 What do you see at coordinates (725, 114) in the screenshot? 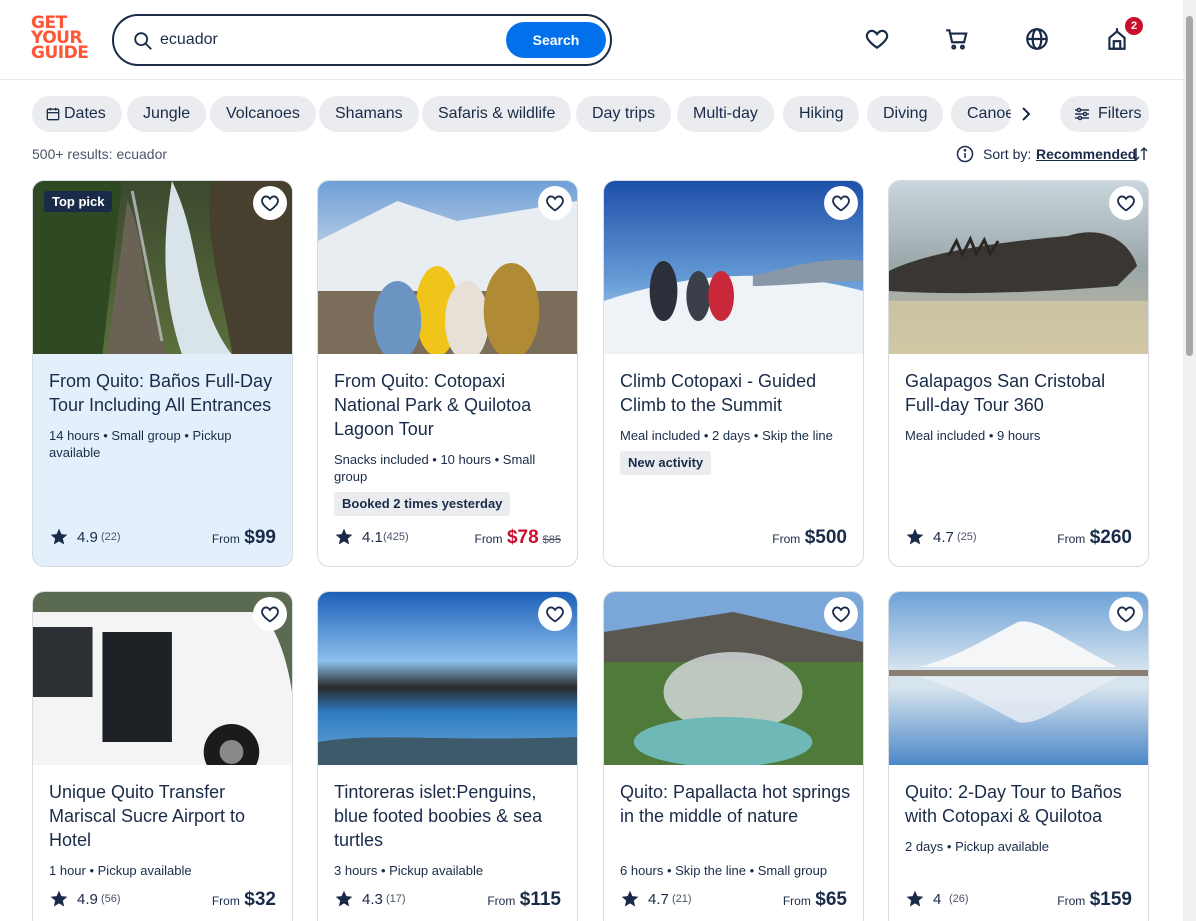
I see `chip-multi-day: Multi-day` at bounding box center [725, 114].